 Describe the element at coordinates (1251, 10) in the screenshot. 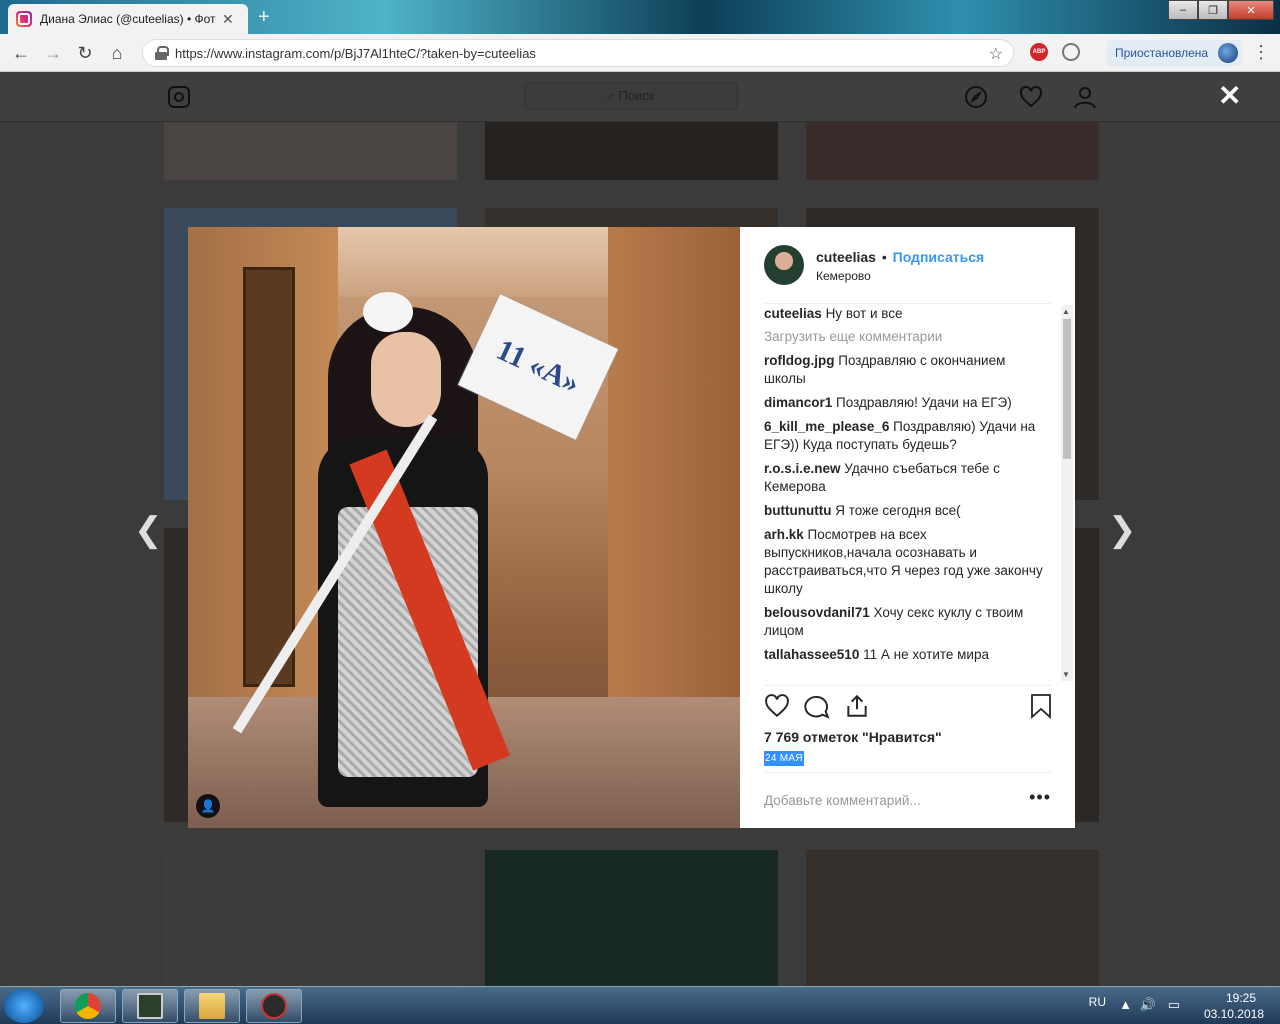

I see `close-window-button: ✕` at that location.